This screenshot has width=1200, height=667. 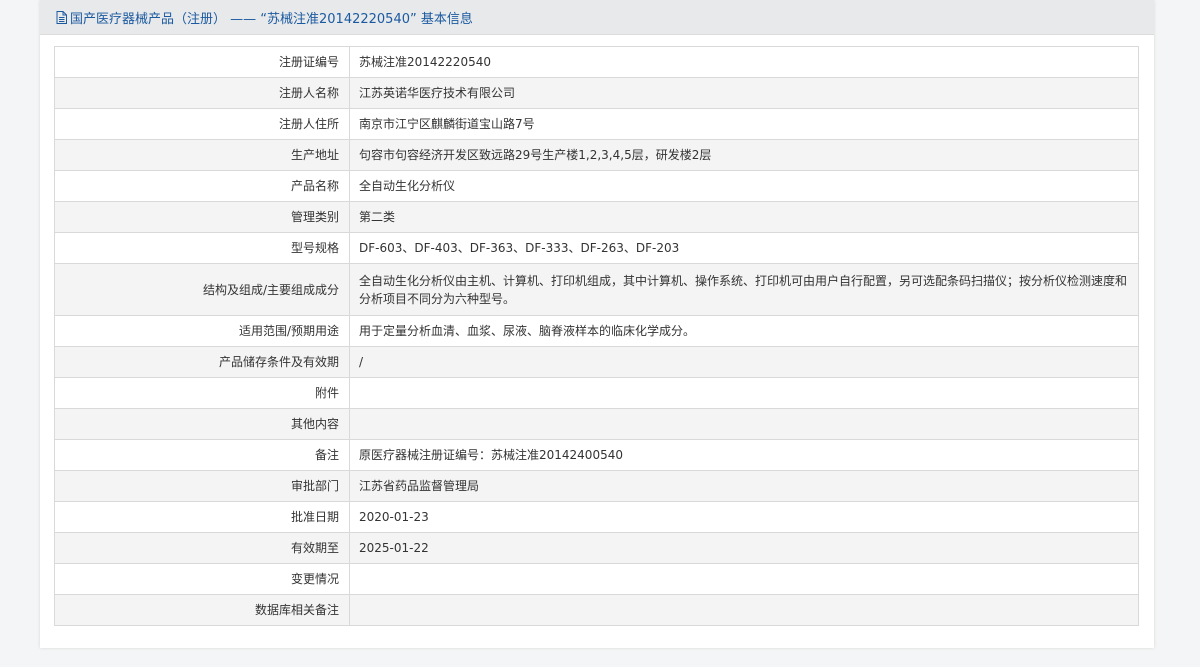 I want to click on table-row: 其他内容, so click(x=596, y=424).